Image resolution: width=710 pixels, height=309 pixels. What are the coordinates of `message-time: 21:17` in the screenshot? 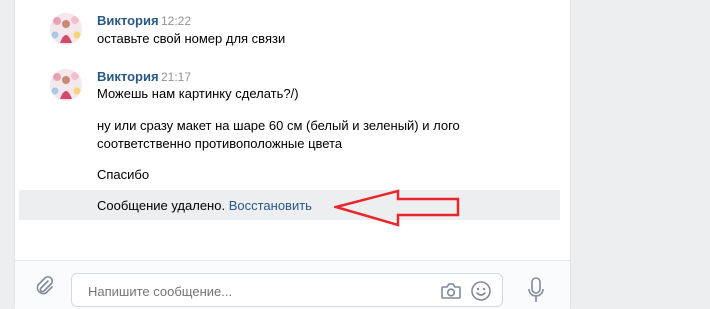 It's located at (176, 77).